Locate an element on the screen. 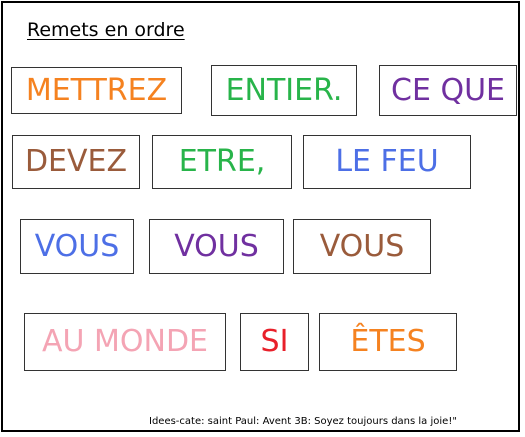  word-card-etes: ÊTES is located at coordinates (388, 342).